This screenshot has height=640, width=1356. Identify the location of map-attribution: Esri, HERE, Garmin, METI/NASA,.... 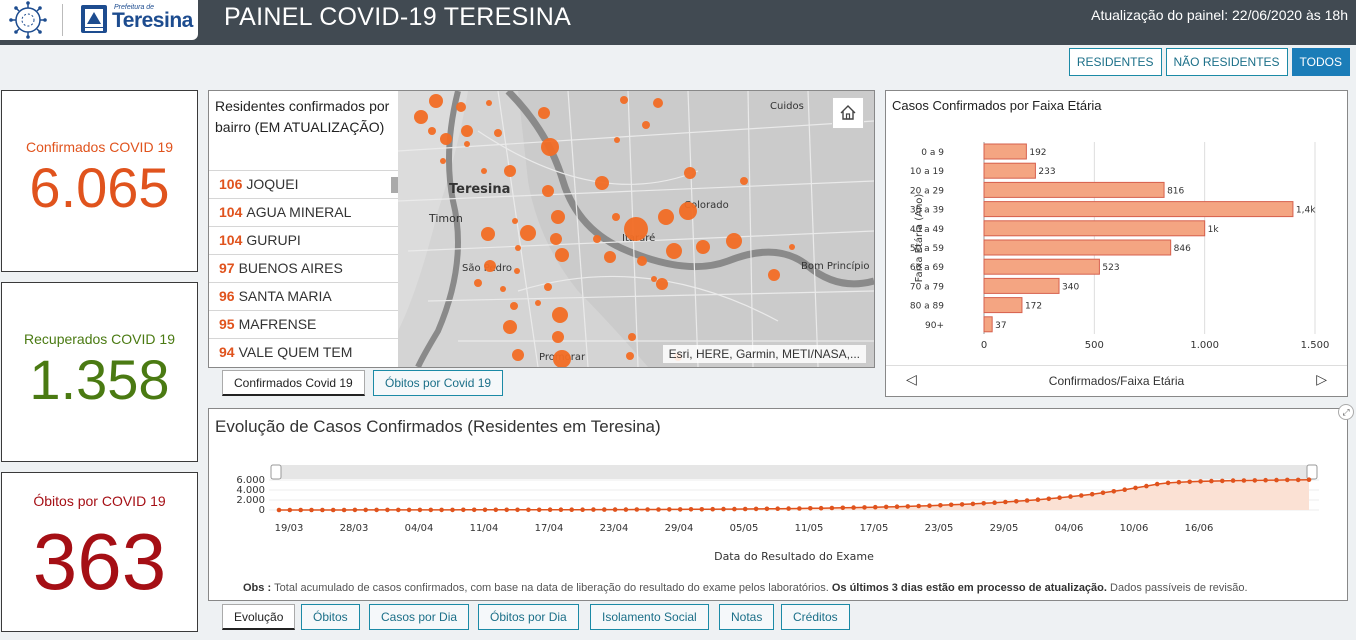
(764, 354).